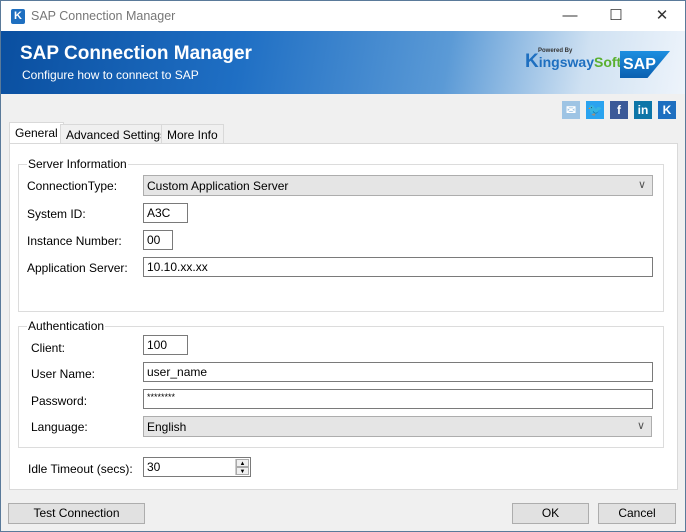  What do you see at coordinates (66, 326) in the screenshot?
I see `authentication-label: Authentication` at bounding box center [66, 326].